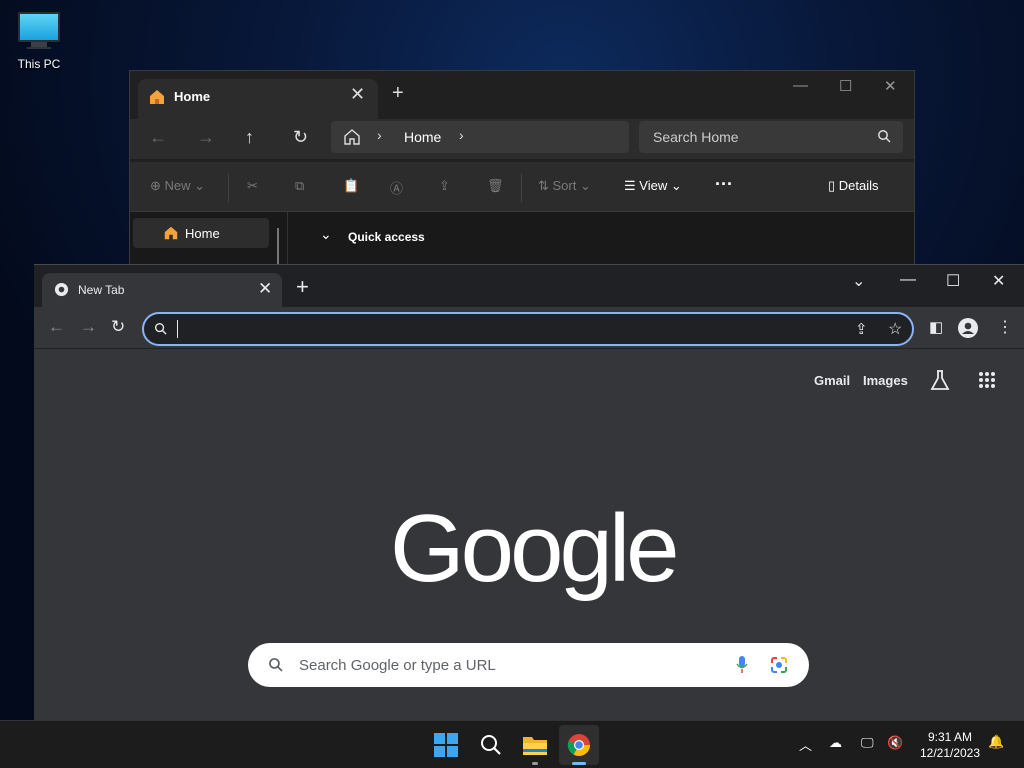 The width and height of the screenshot is (1024, 768). What do you see at coordinates (512, 744) in the screenshot?
I see `taskbar: ︿ ☁ 🖵 🔇 9:31 AM 12/21/2023 🔔` at bounding box center [512, 744].